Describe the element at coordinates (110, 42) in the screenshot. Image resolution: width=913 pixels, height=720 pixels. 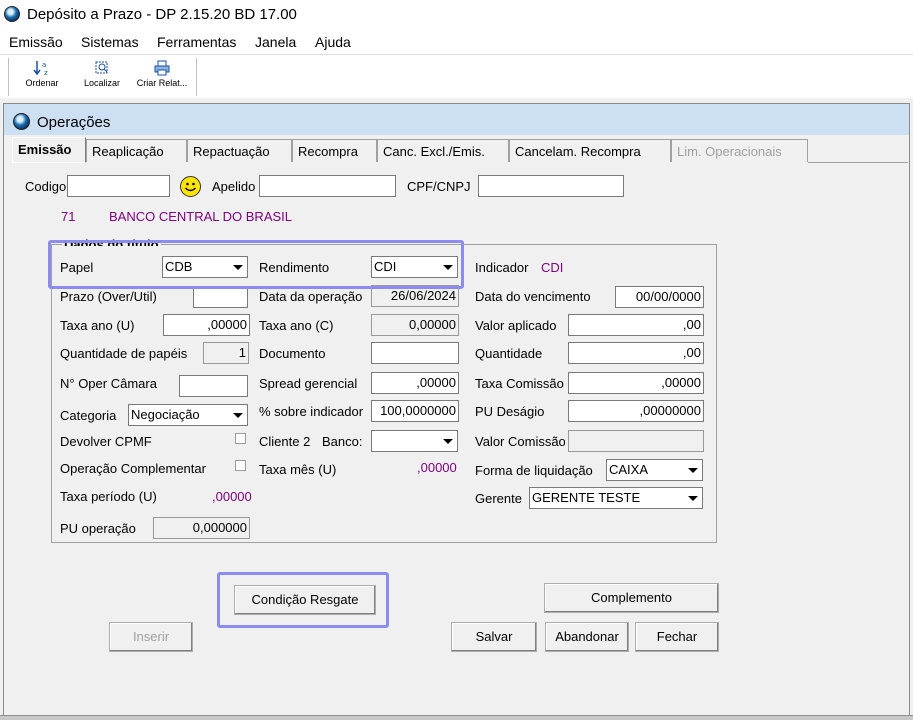
I see `menu-sistemas: Sistemas` at that location.